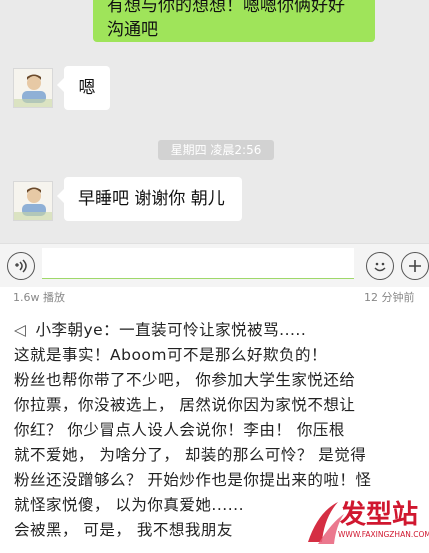 The width and height of the screenshot is (429, 553). Describe the element at coordinates (185, 405) in the screenshot. I see `note-line: 你拉票，你没被选上， 居然说你因为家悦不想让` at that location.